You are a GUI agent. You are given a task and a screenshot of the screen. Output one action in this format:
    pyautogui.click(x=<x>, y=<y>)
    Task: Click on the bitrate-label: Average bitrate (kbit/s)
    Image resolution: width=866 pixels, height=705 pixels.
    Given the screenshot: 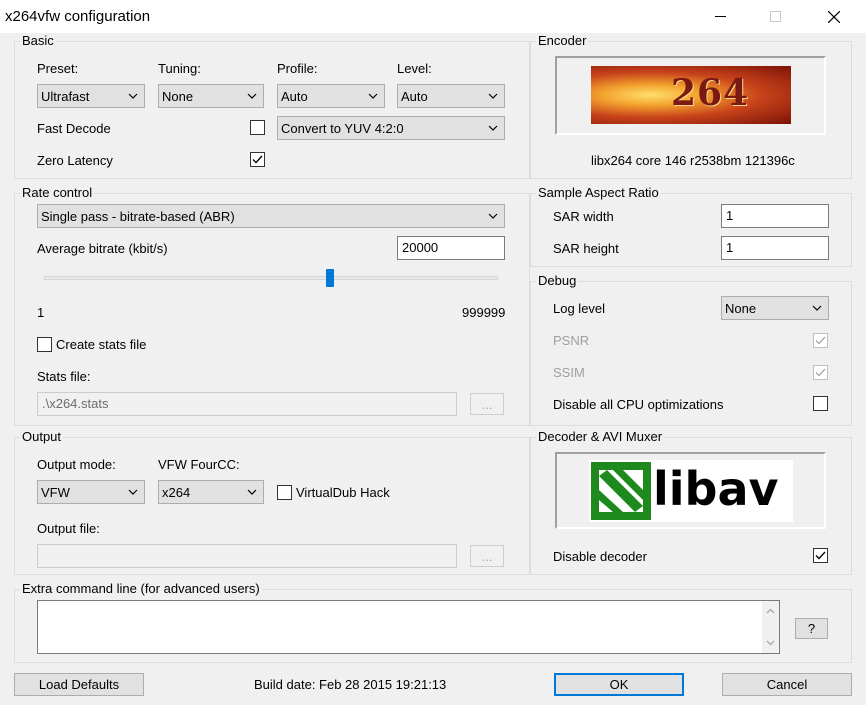 What is the action you would take?
    pyautogui.click(x=102, y=248)
    